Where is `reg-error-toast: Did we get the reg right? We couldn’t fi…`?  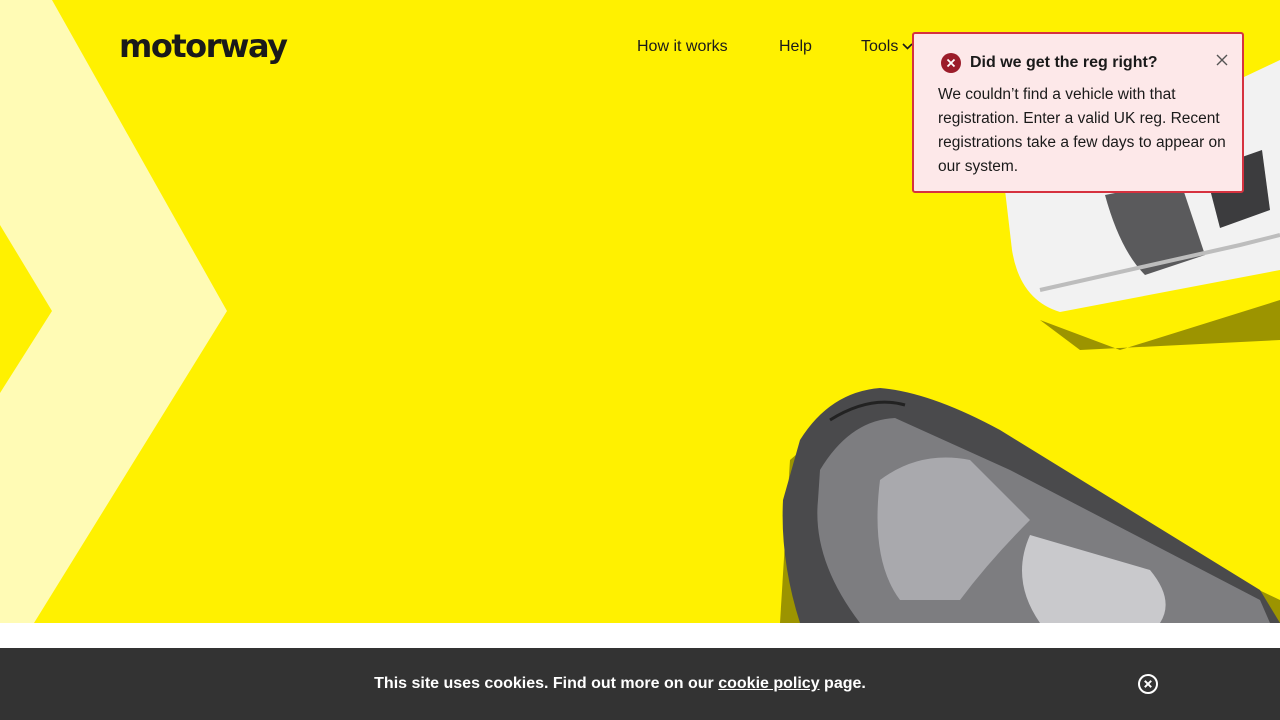
reg-error-toast: Did we get the reg right? We couldn’t fi… is located at coordinates (1078, 112).